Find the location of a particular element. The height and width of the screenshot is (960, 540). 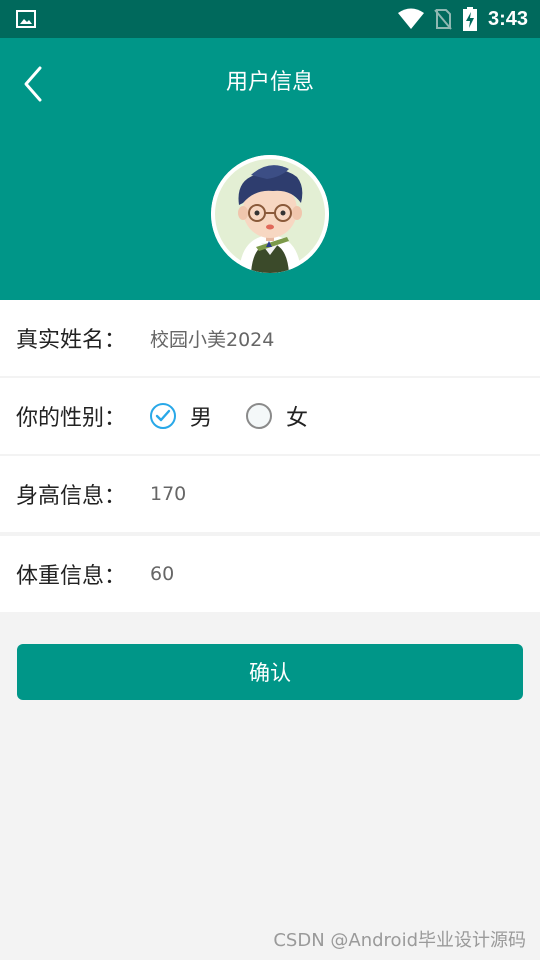

gender-row: 你的性别： 男 女 is located at coordinates (270, 416).